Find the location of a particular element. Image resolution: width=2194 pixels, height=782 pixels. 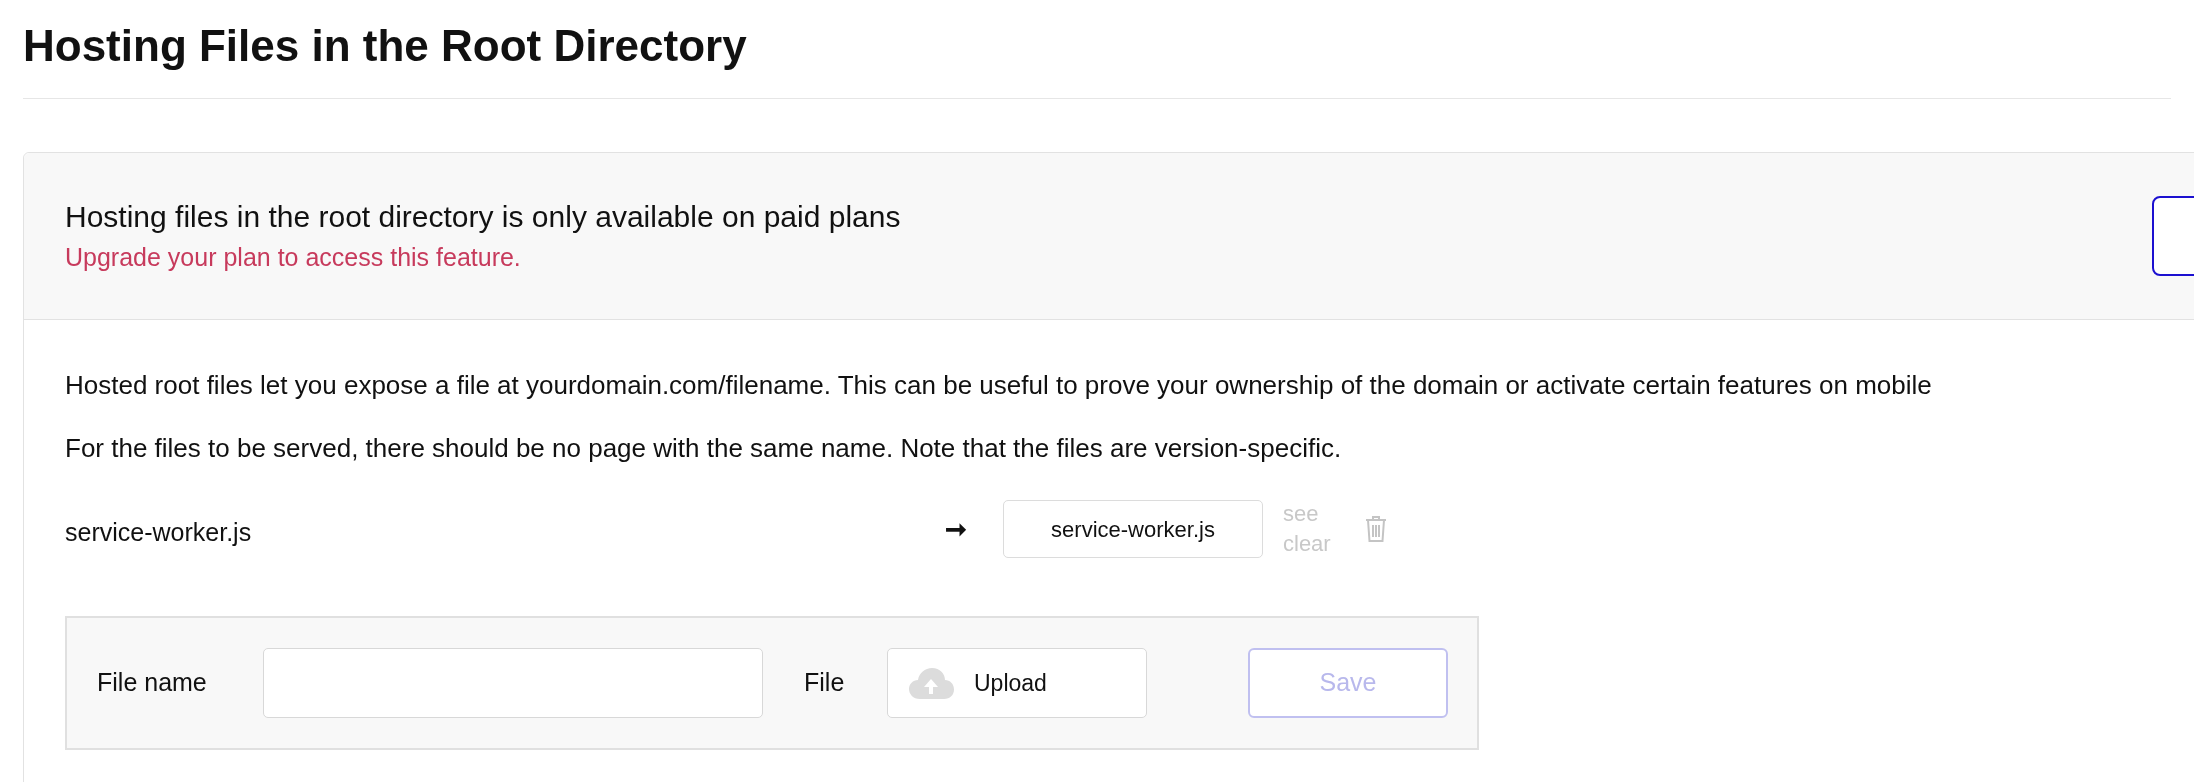

notice-message: Hosting files in the root directory is only available on paid plans is located at coordinates (483, 217).